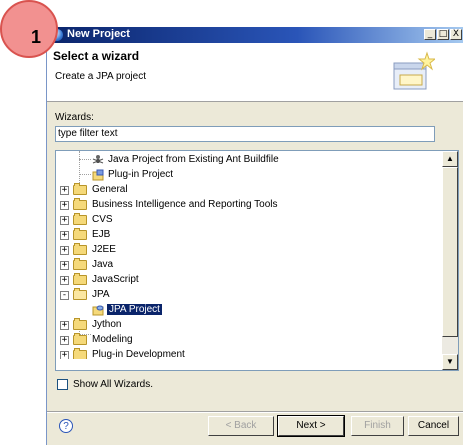  Describe the element at coordinates (433, 426) in the screenshot. I see `cancel-button: Cancel` at that location.